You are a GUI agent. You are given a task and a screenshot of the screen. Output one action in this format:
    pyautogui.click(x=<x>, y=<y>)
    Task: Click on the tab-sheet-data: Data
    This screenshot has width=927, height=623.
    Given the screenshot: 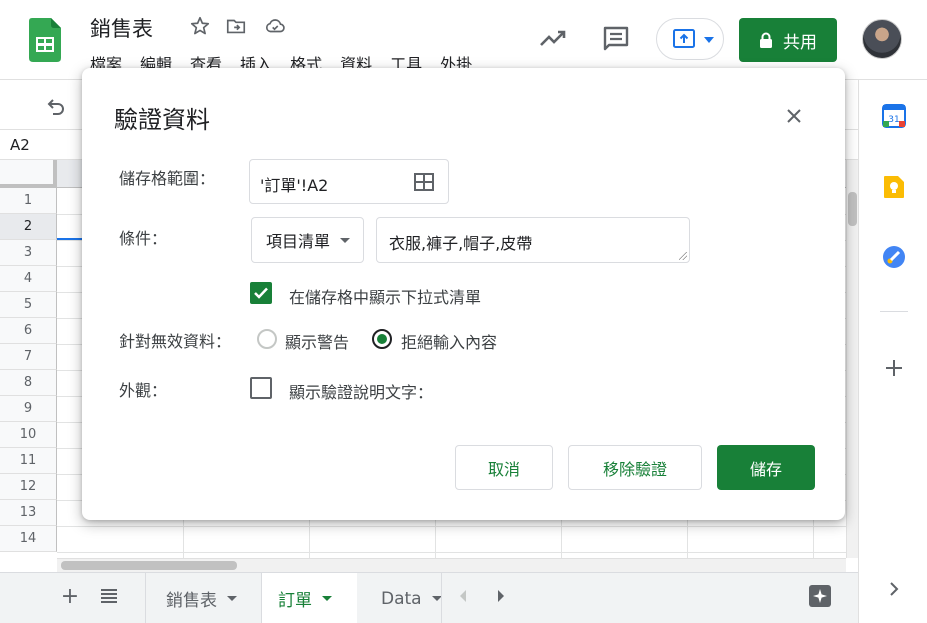 What is the action you would take?
    pyautogui.click(x=411, y=598)
    